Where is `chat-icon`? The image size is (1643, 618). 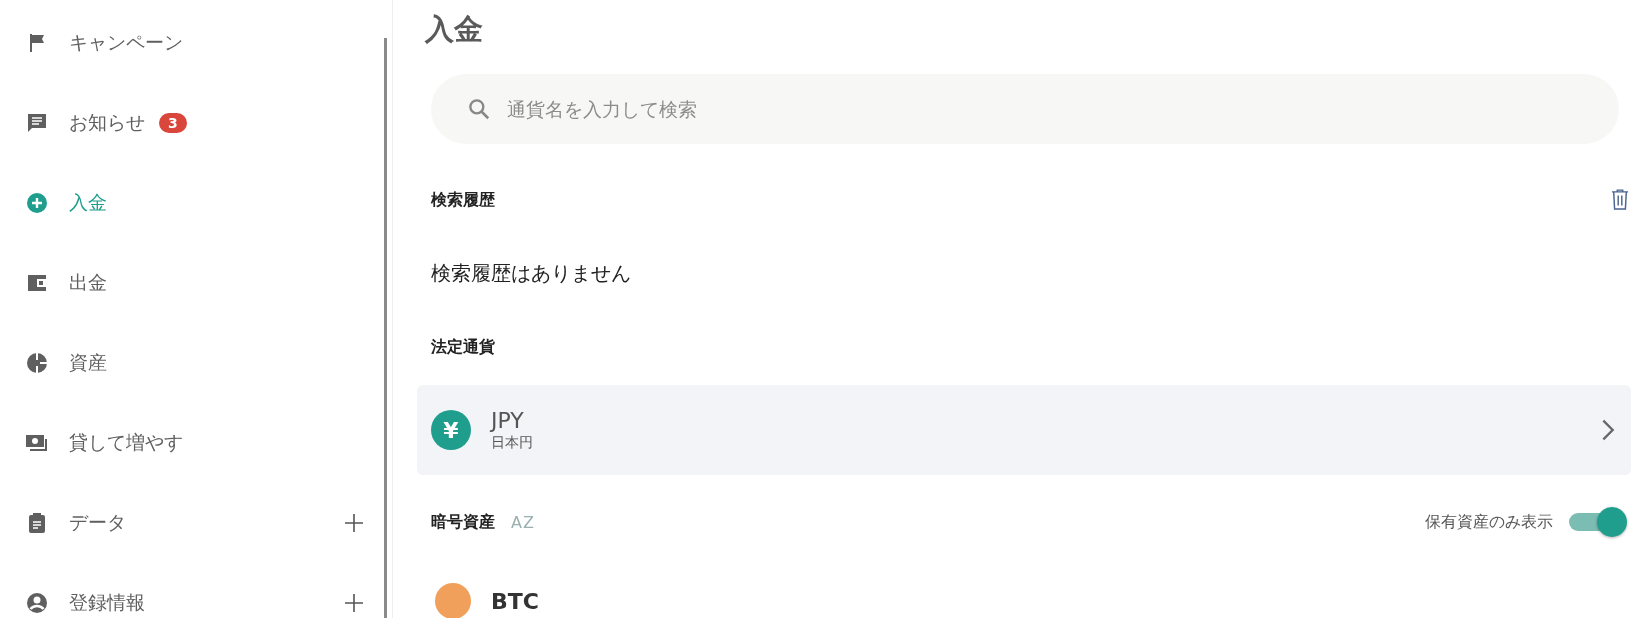
chat-icon is located at coordinates (37, 123).